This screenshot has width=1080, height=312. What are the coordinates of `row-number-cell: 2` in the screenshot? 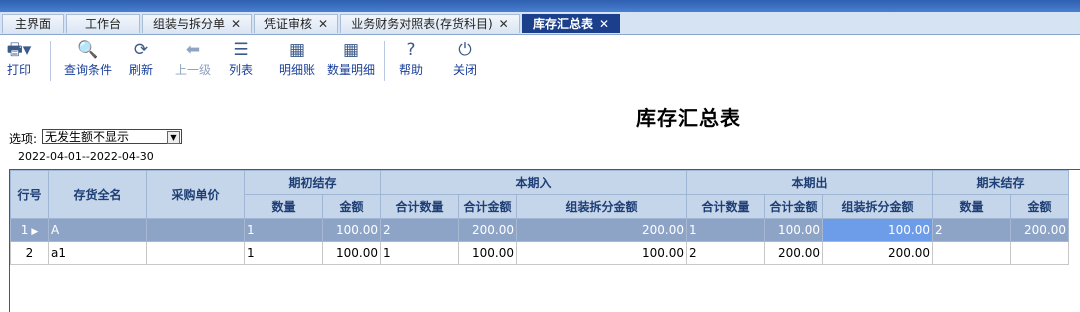 It's located at (29, 253).